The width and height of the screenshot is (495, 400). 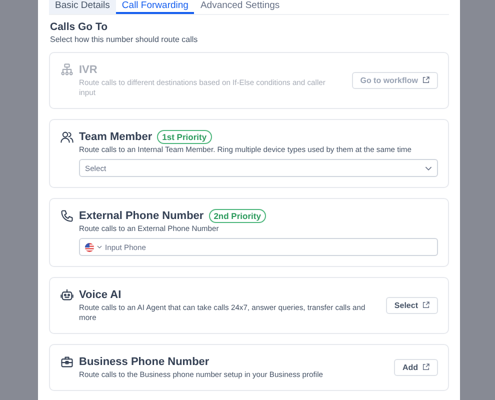 What do you see at coordinates (155, 7) in the screenshot?
I see `tab: Call Forwarding` at bounding box center [155, 7].